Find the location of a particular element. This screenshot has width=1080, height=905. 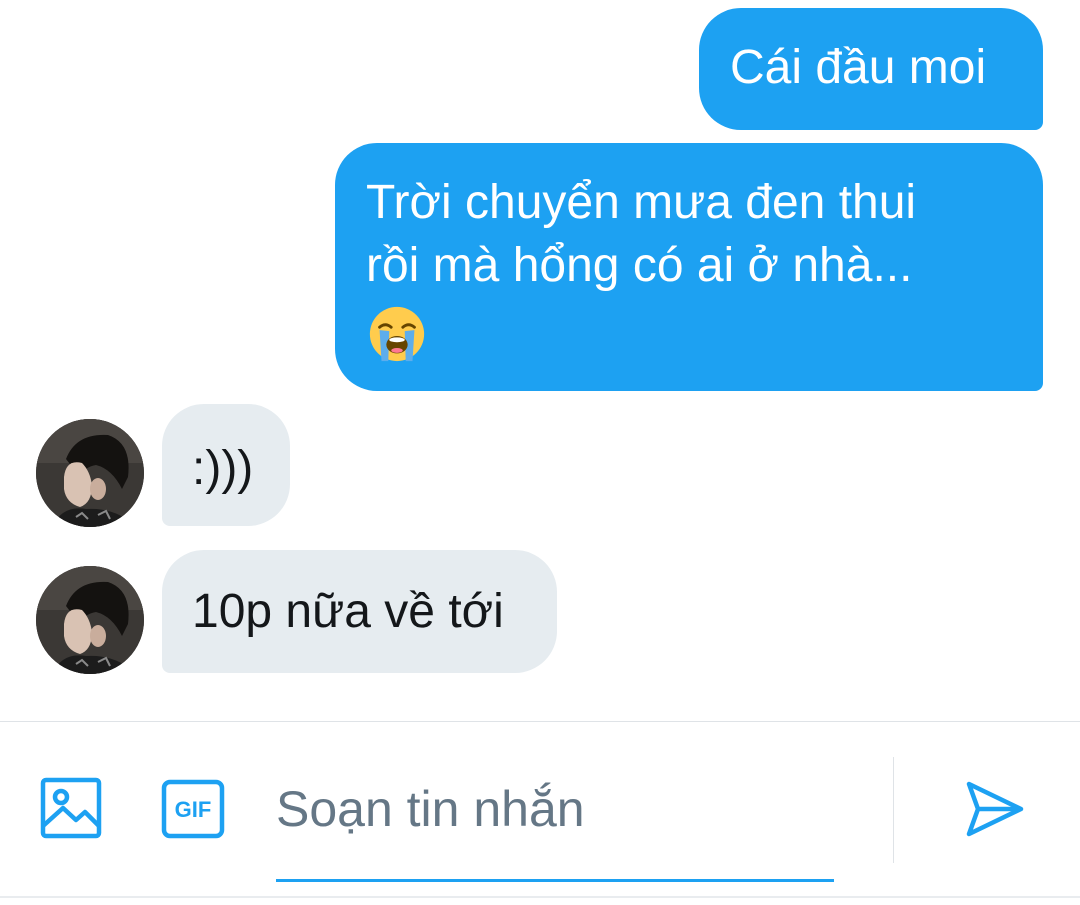

message-text: 10p nữa về tới is located at coordinates (348, 611).